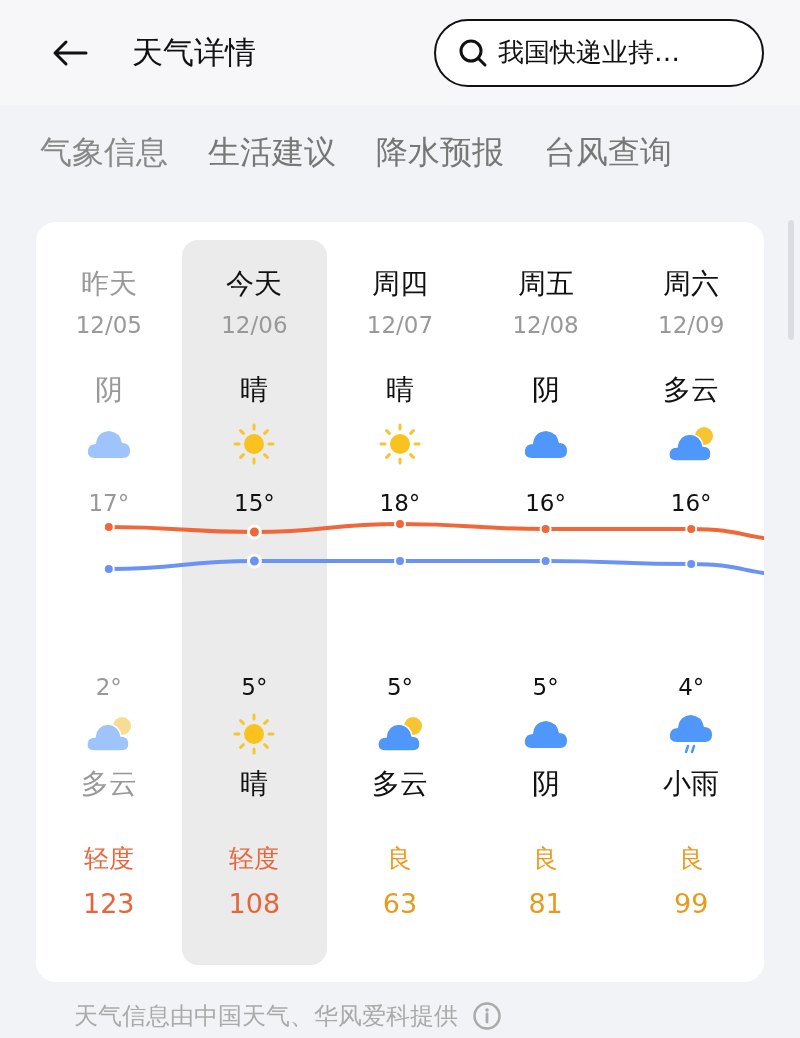  What do you see at coordinates (440, 163) in the screenshot?
I see `tab: 降水预报` at bounding box center [440, 163].